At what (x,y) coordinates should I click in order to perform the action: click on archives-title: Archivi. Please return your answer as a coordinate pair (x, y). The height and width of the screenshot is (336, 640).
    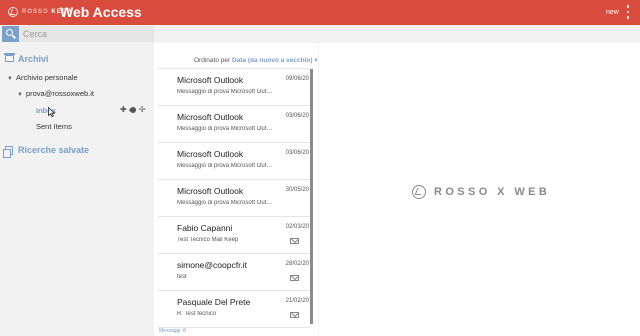
    Looking at the image, I should click on (33, 59).